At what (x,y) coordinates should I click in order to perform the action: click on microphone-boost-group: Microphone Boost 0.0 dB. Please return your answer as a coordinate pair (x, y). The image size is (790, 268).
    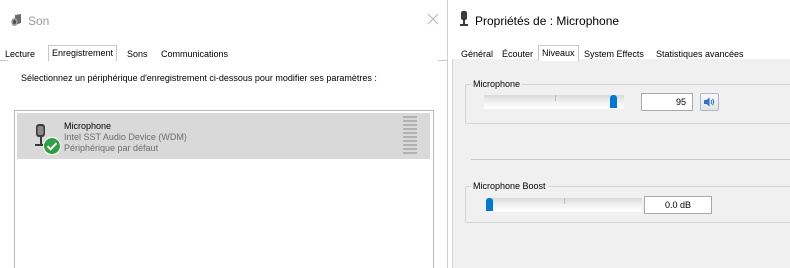
    Looking at the image, I should click on (627, 202).